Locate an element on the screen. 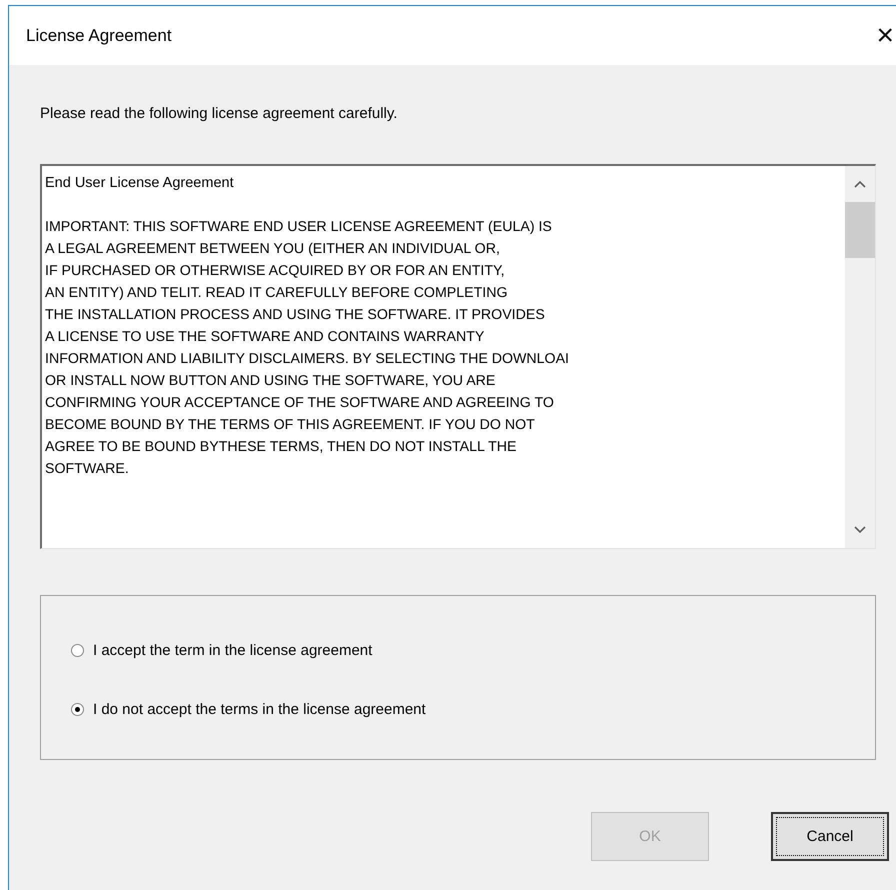 This screenshot has height=890, width=896. license-text-line: BECOME BOUND BY THE TERMS OF THIS AGREEMENT. IF YOU DO NOT is located at coordinates (290, 425).